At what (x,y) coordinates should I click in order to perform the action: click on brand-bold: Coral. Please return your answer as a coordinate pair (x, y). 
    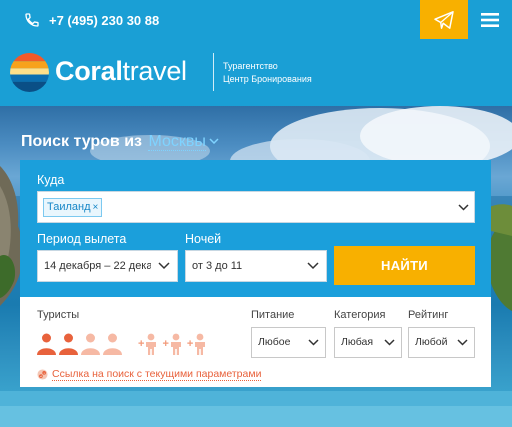
    Looking at the image, I should click on (89, 71).